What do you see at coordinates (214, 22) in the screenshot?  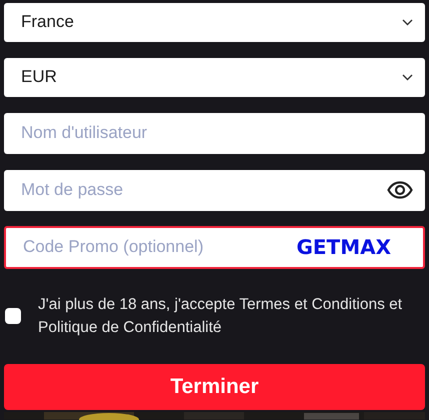 I see `country-select: France` at bounding box center [214, 22].